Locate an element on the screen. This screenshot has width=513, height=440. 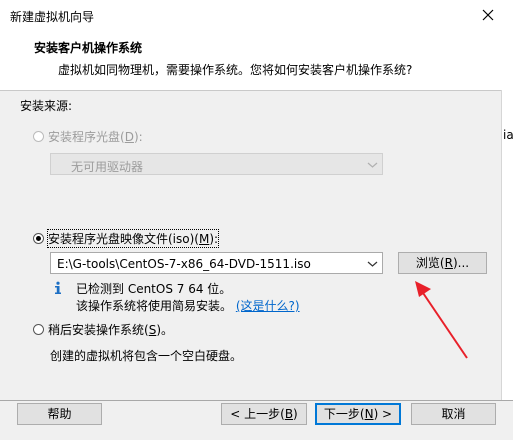
next-button: 下一步(N) > is located at coordinates (358, 414).